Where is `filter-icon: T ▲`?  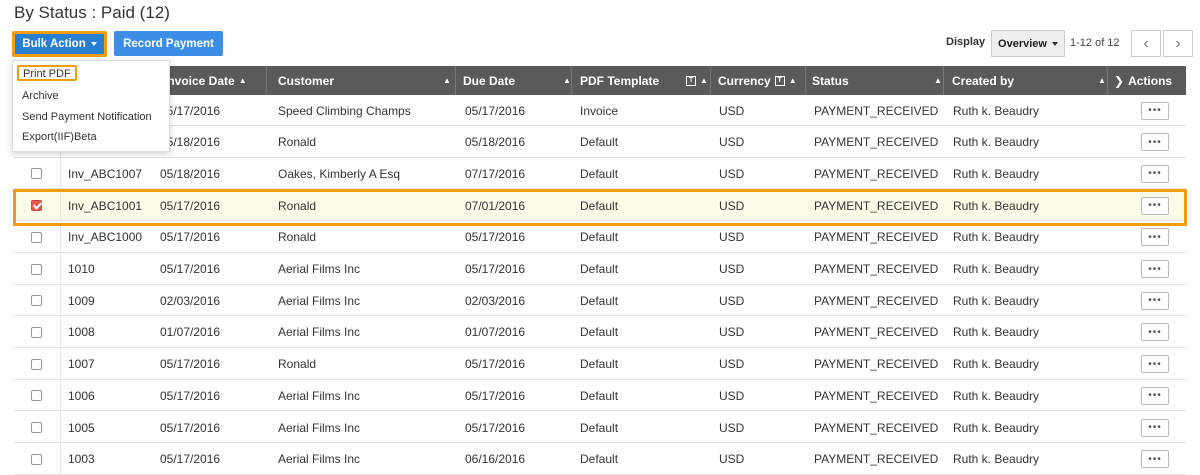
filter-icon: T ▲ is located at coordinates (695, 80).